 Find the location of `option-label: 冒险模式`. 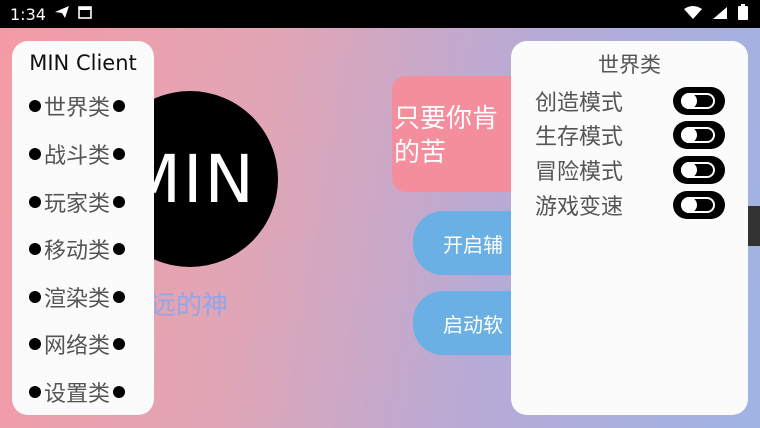

option-label: 冒险模式 is located at coordinates (579, 172).